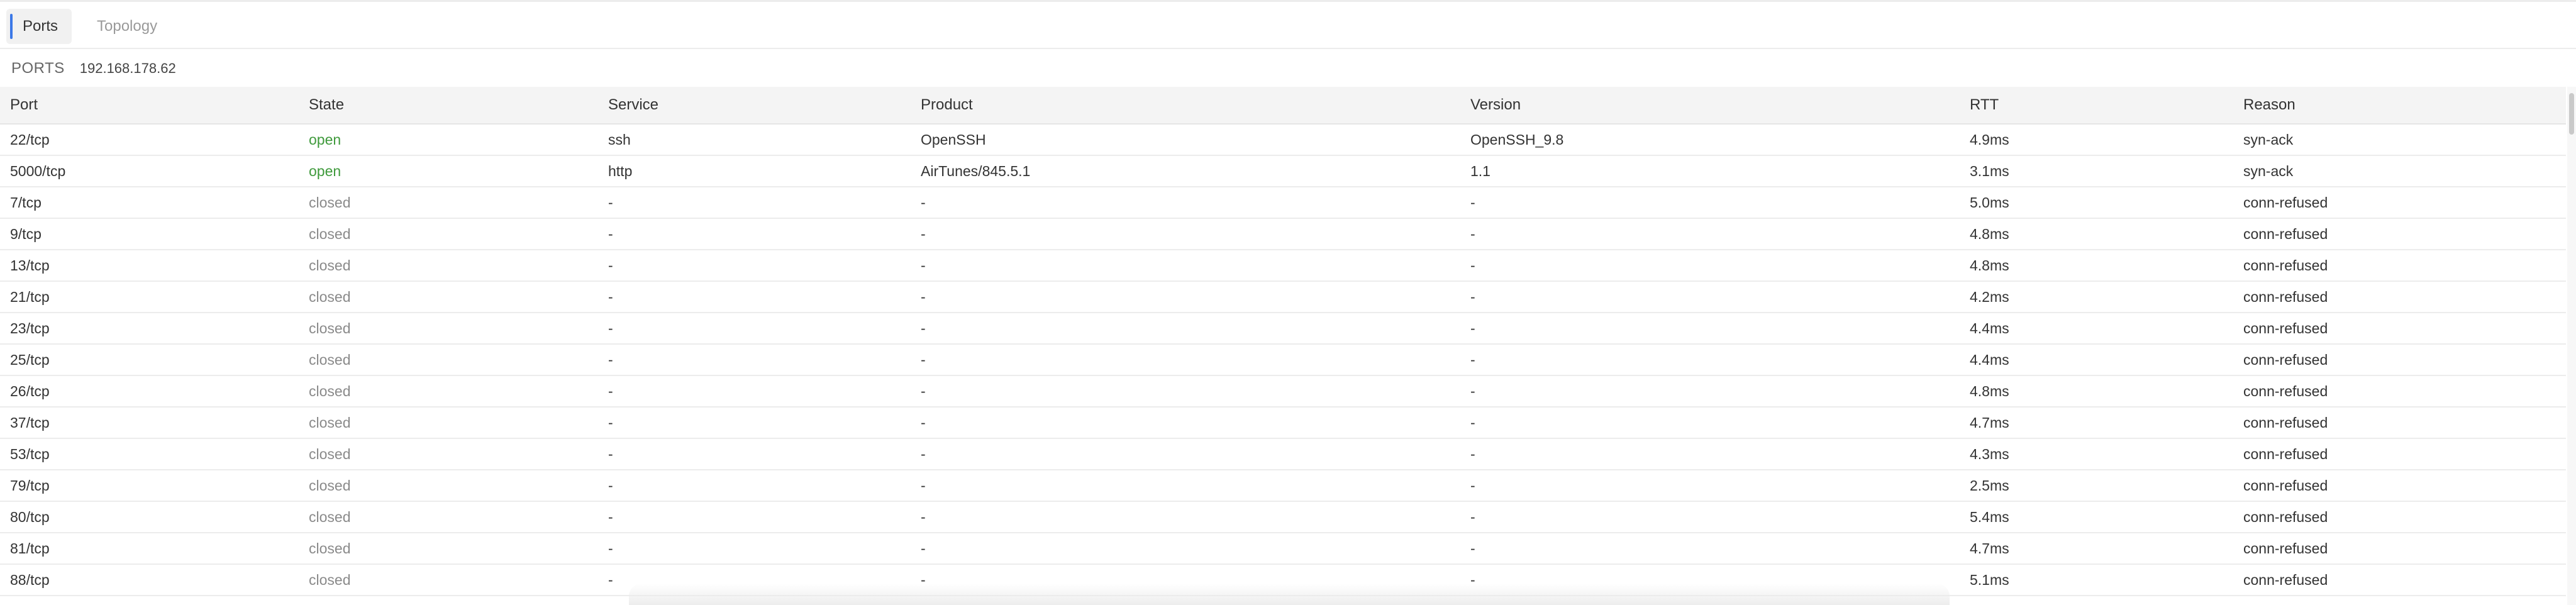 The image size is (2576, 605). Describe the element at coordinates (1984, 105) in the screenshot. I see `column-header-rtt: RTT` at that location.